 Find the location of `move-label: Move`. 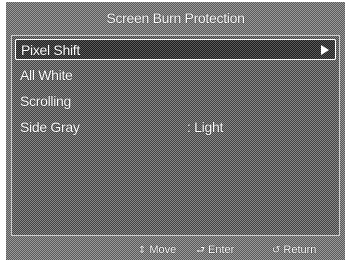

move-label: Move is located at coordinates (163, 250).